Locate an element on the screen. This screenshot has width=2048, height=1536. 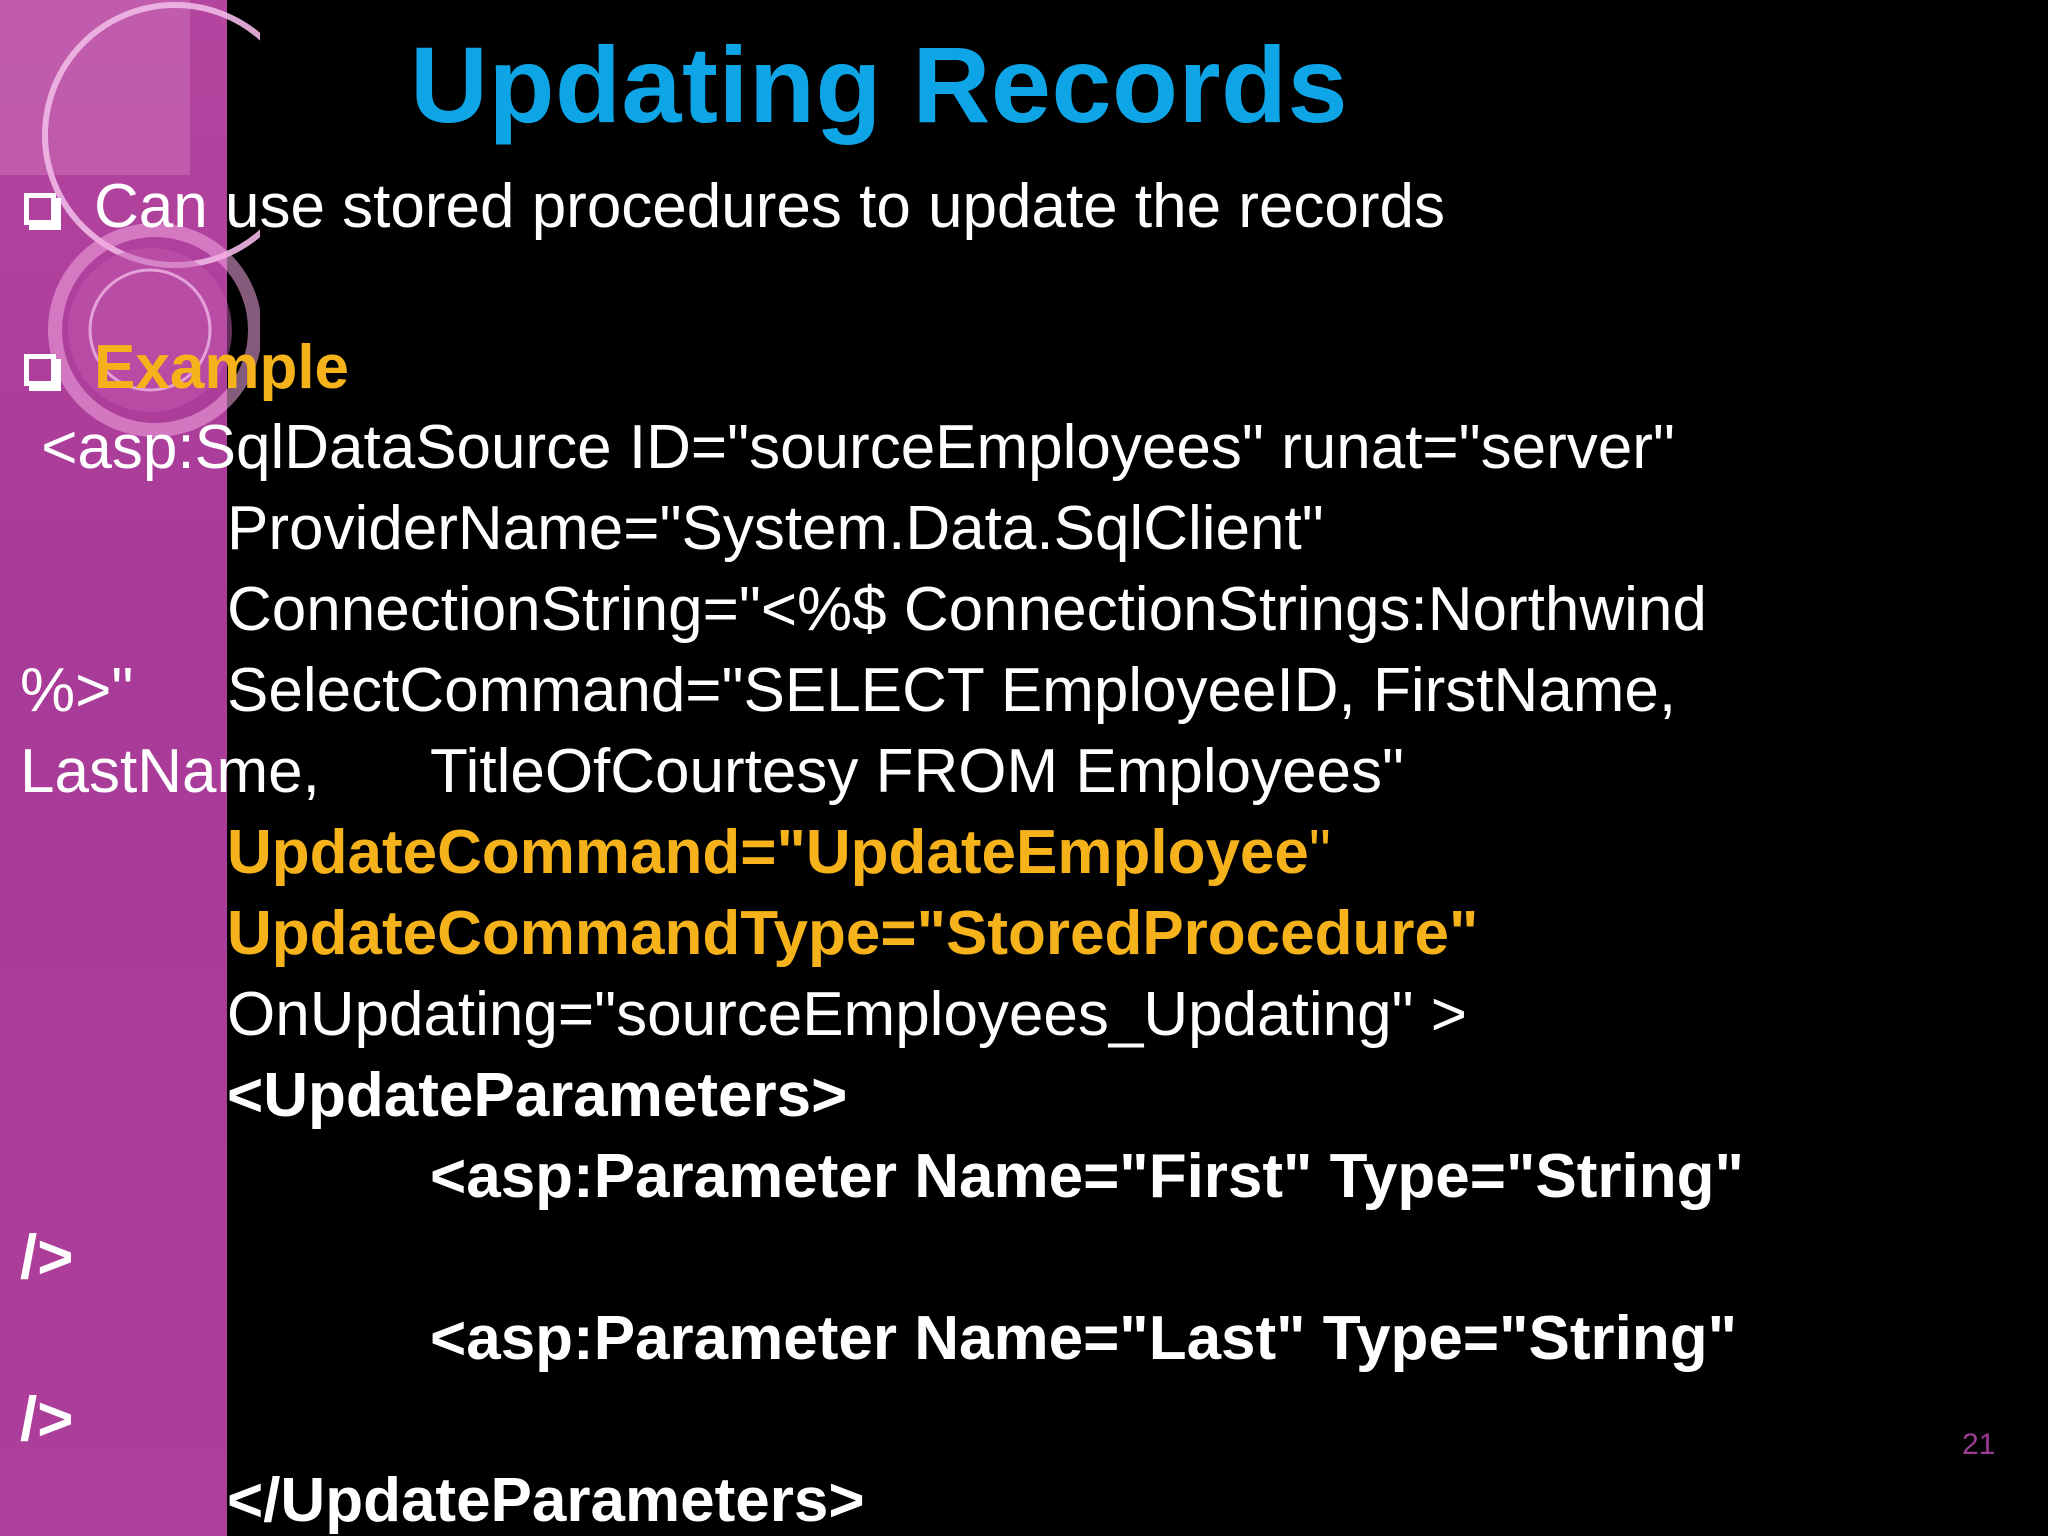
code-line-4a: %>" is located at coordinates (77, 690).